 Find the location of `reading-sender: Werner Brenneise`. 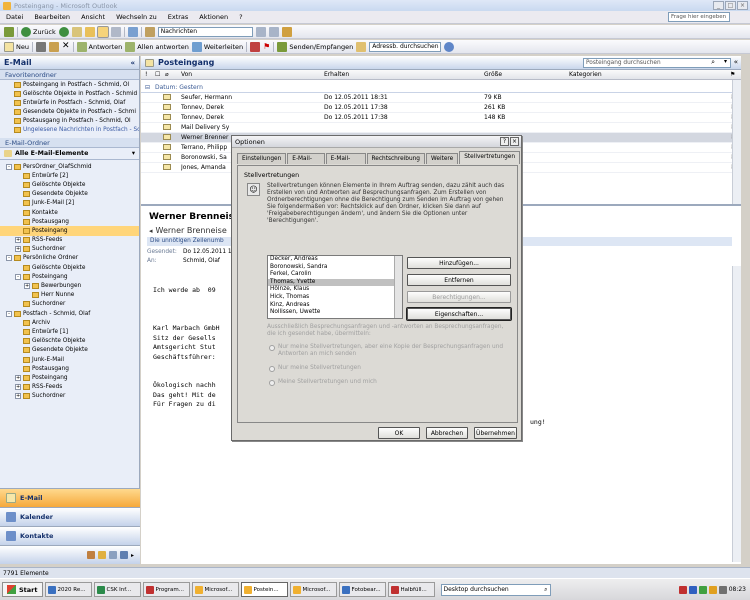

reading-sender: Werner Brenneise is located at coordinates (191, 230).